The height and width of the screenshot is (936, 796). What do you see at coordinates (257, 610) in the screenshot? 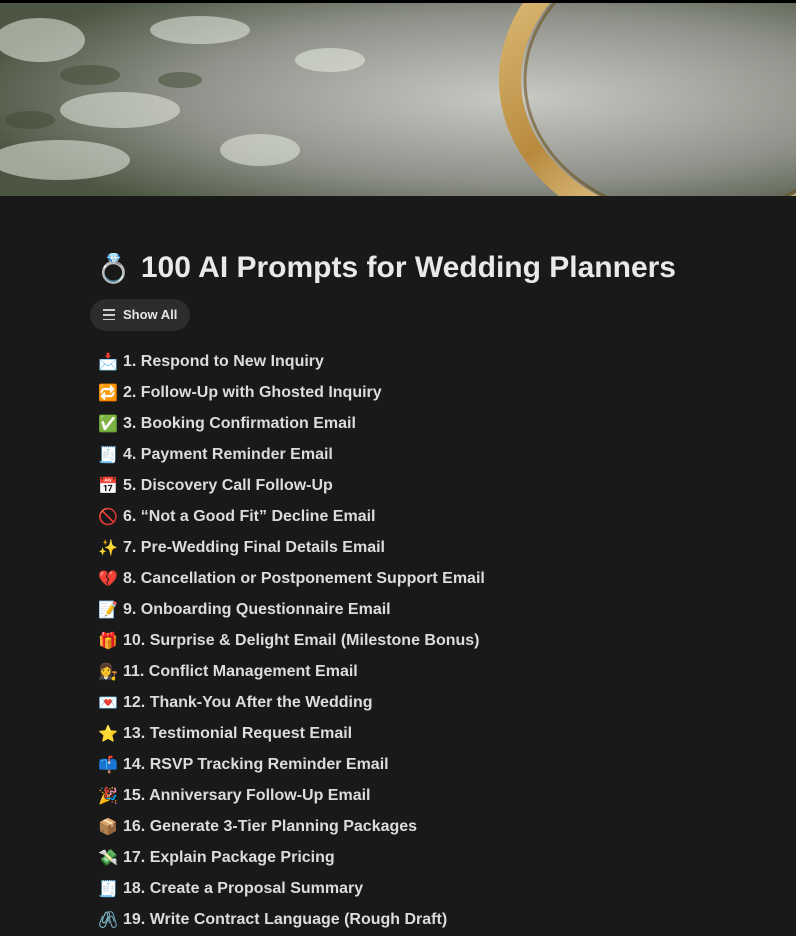
I see `item-label: 9. Onboarding Questionnaire Email` at bounding box center [257, 610].